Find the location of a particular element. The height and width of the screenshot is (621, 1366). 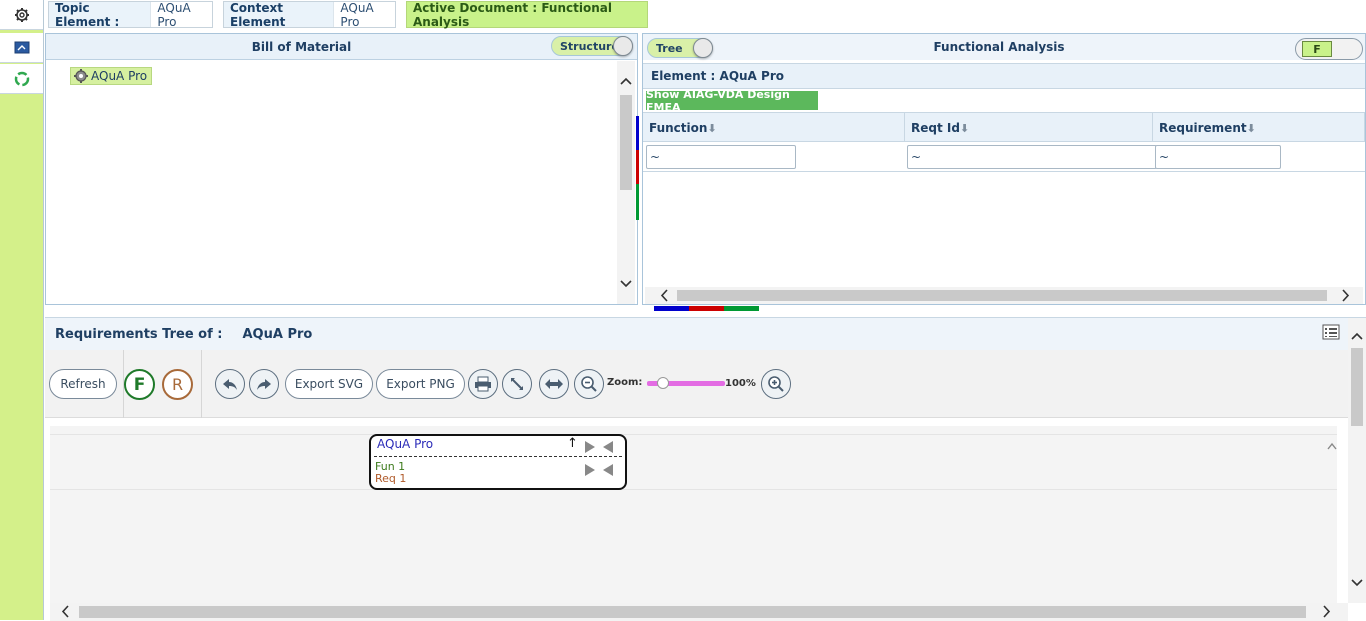

show-dfmea-button: Show AIAG-VDA Design FMEA is located at coordinates (732, 101).